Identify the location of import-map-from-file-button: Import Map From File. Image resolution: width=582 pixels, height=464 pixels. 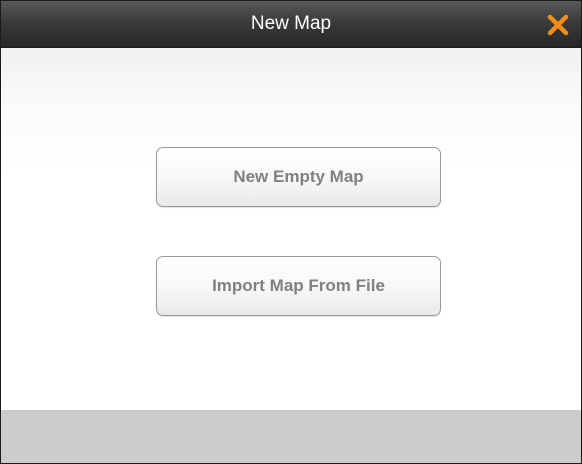
(298, 286).